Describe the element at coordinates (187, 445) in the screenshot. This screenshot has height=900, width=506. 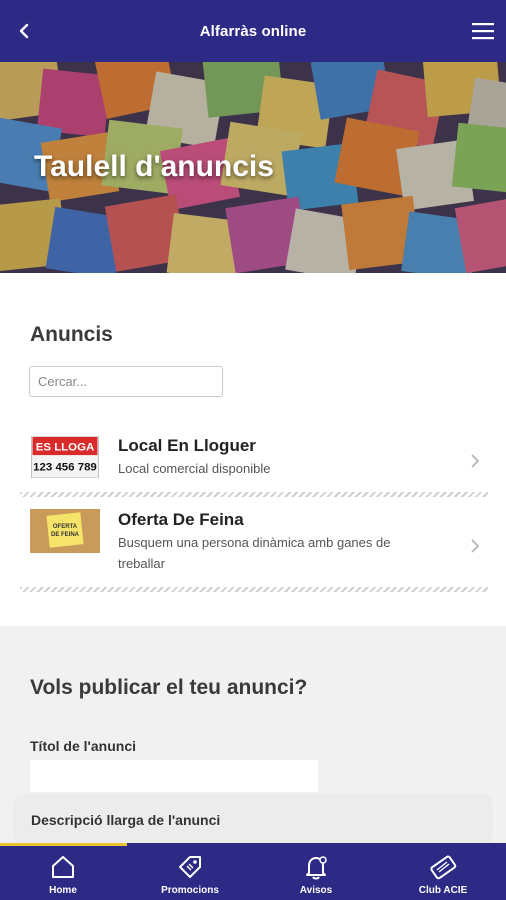
I see `ad-title: Local En Lloguer` at that location.